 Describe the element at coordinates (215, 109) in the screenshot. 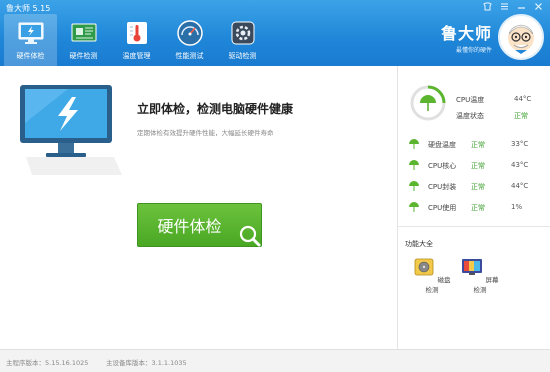

I see `page-title: 立即体检，检测电脑硬件健康` at that location.